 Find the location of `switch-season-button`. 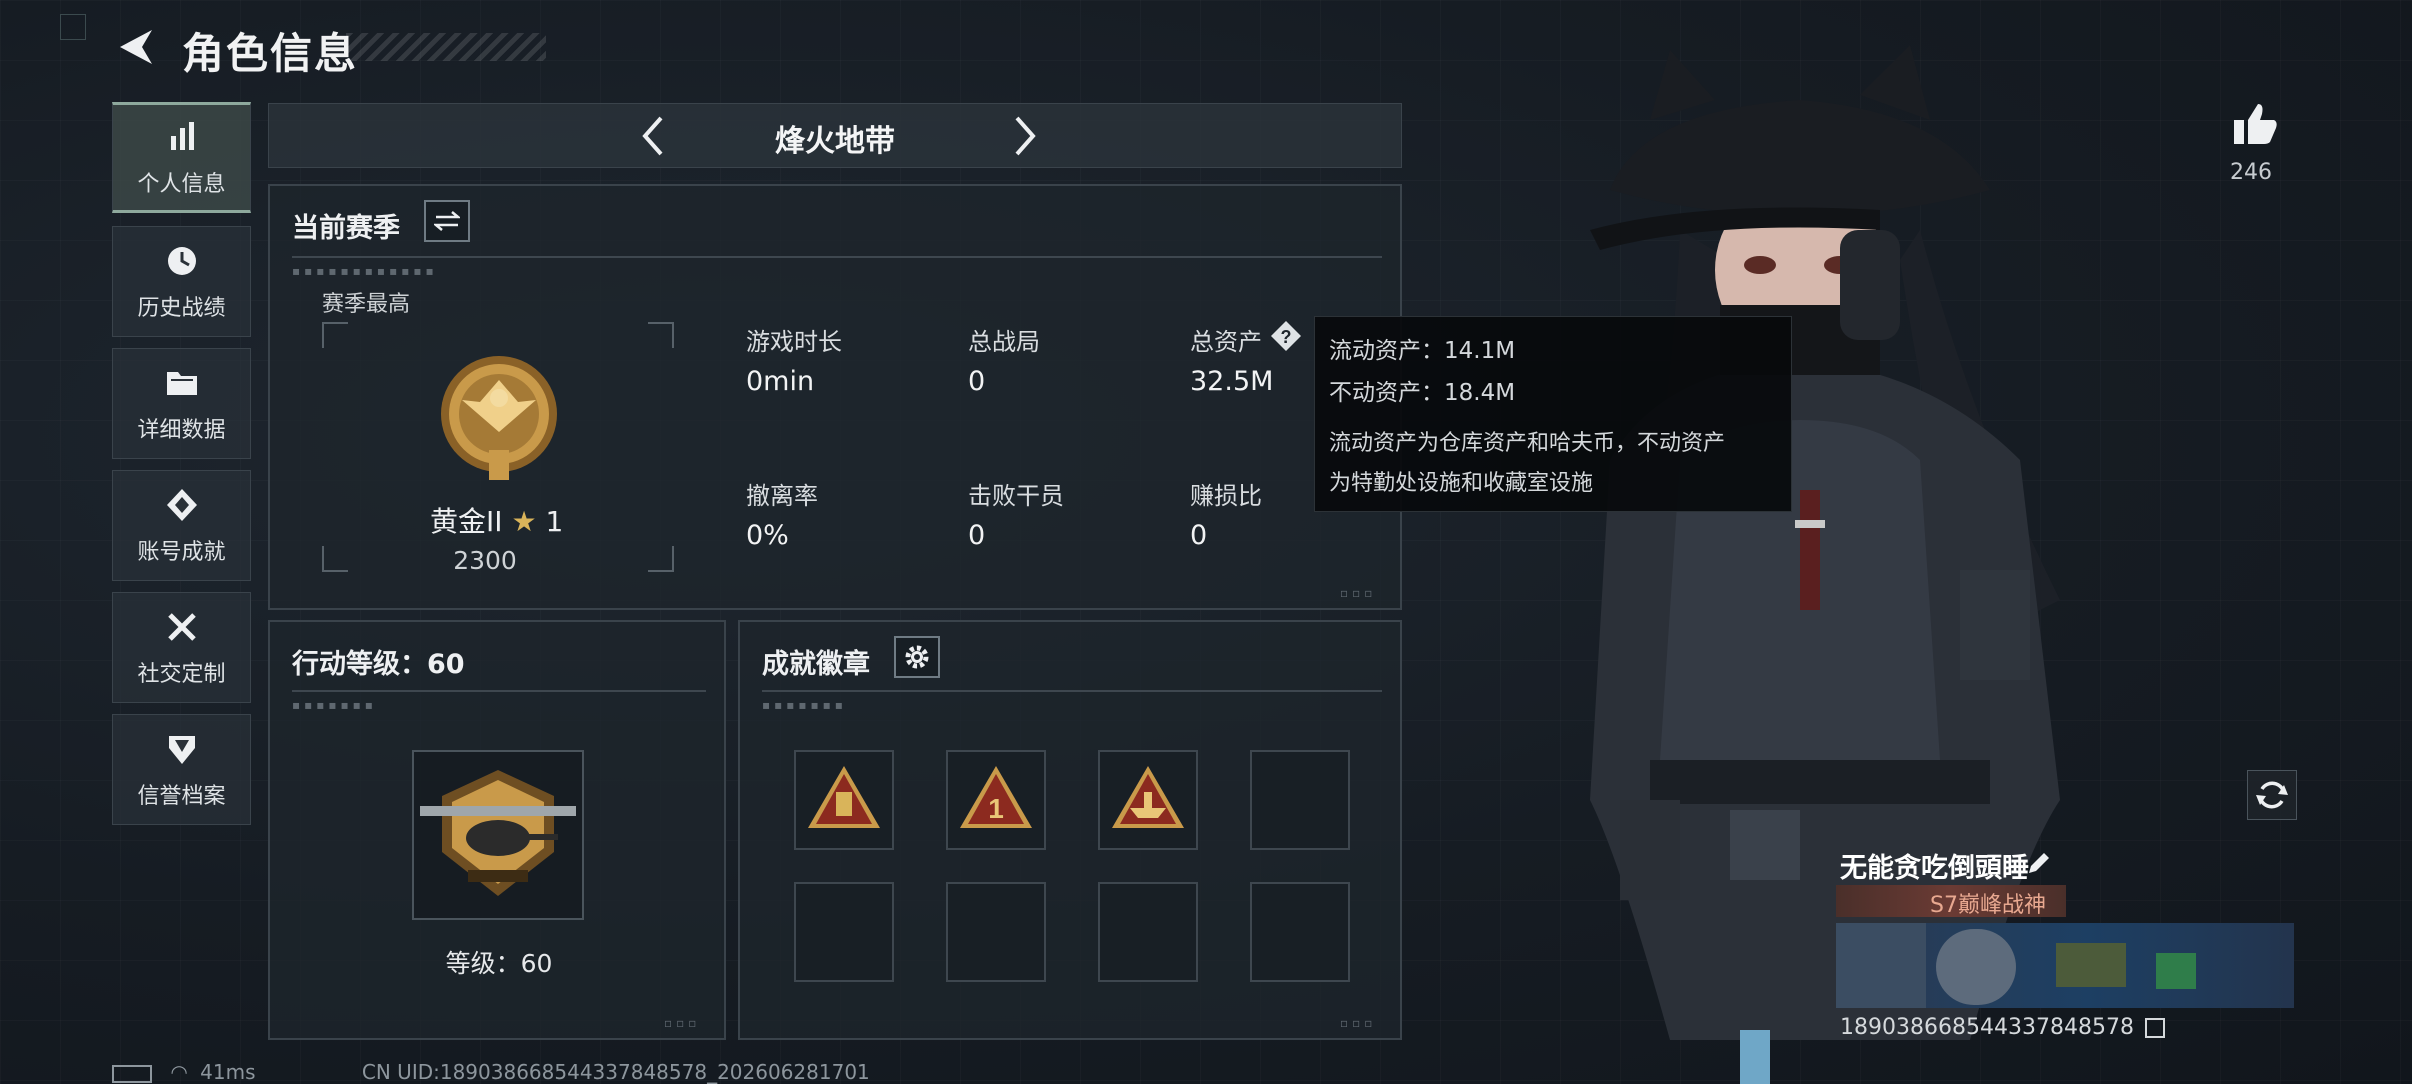

switch-season-button is located at coordinates (447, 221).